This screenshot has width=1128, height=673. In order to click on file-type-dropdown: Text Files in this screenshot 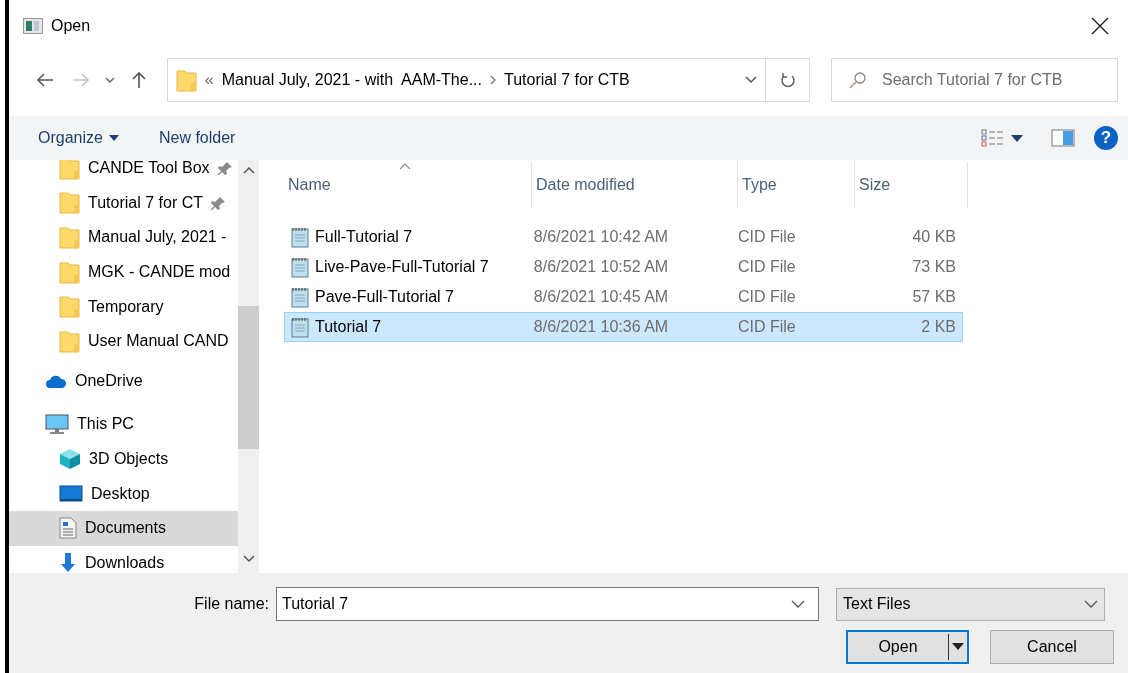, I will do `click(970, 604)`.